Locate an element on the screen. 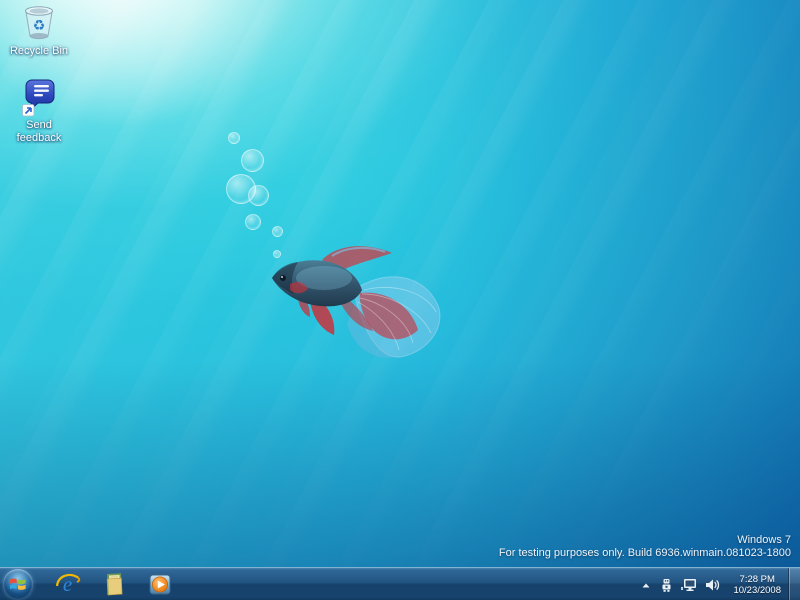  start-button is located at coordinates (18, 584).